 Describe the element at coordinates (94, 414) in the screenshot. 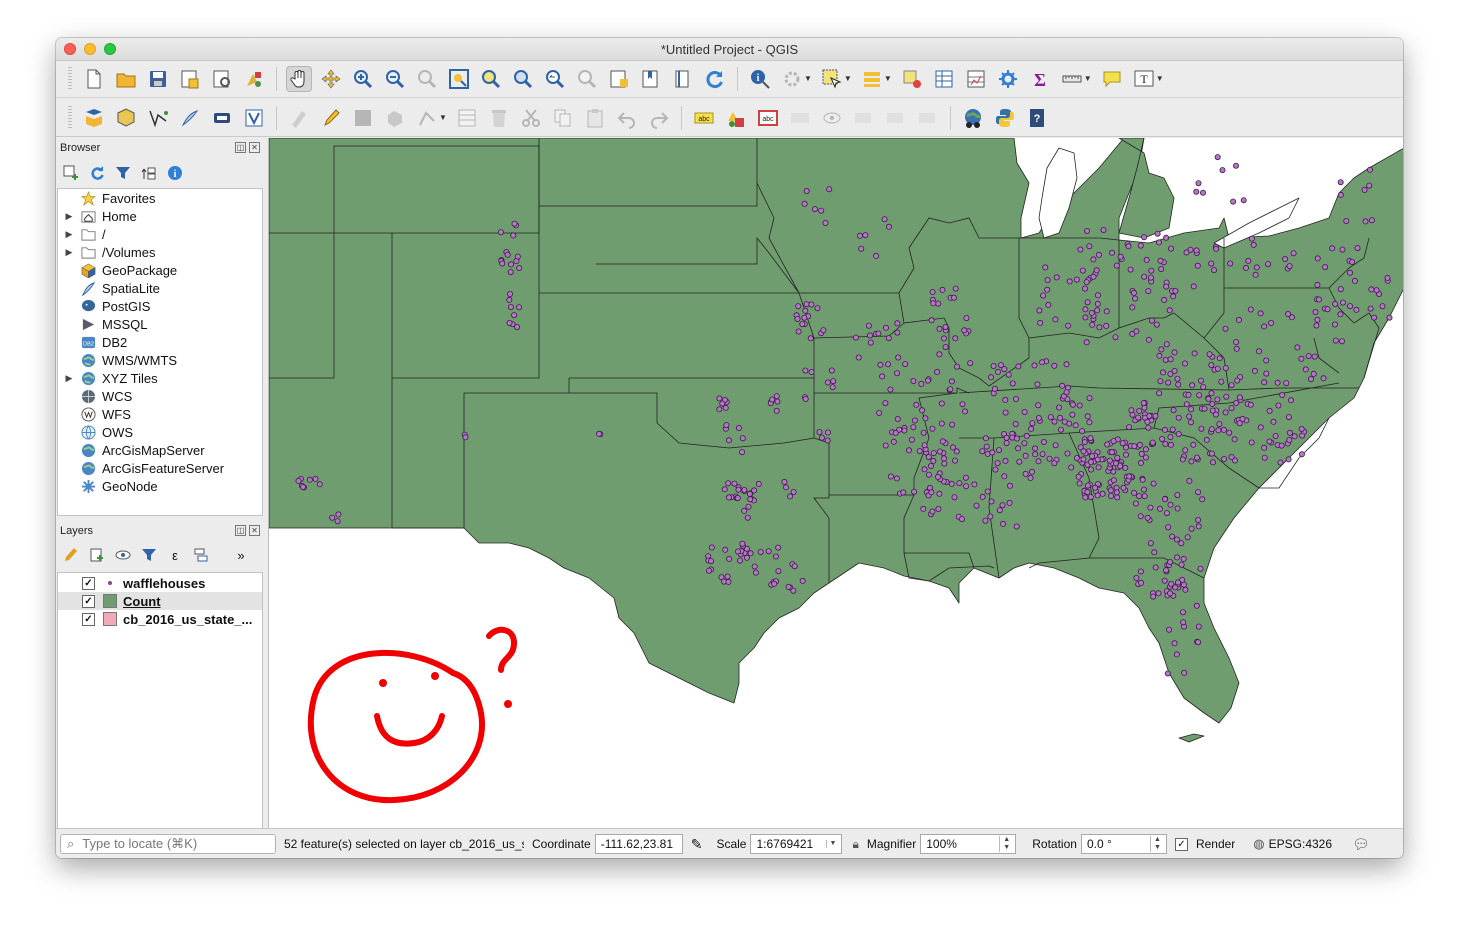

I see `browser-item: WFS` at that location.